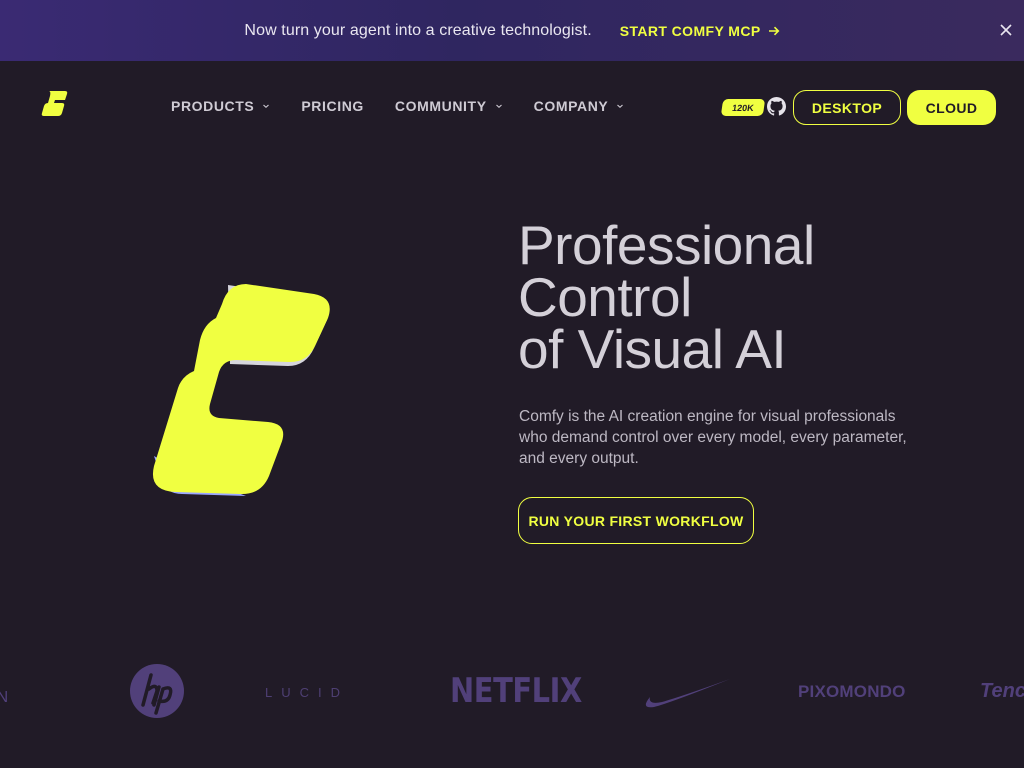  I want to click on nav-item-label: PRODUCTS, so click(213, 106).